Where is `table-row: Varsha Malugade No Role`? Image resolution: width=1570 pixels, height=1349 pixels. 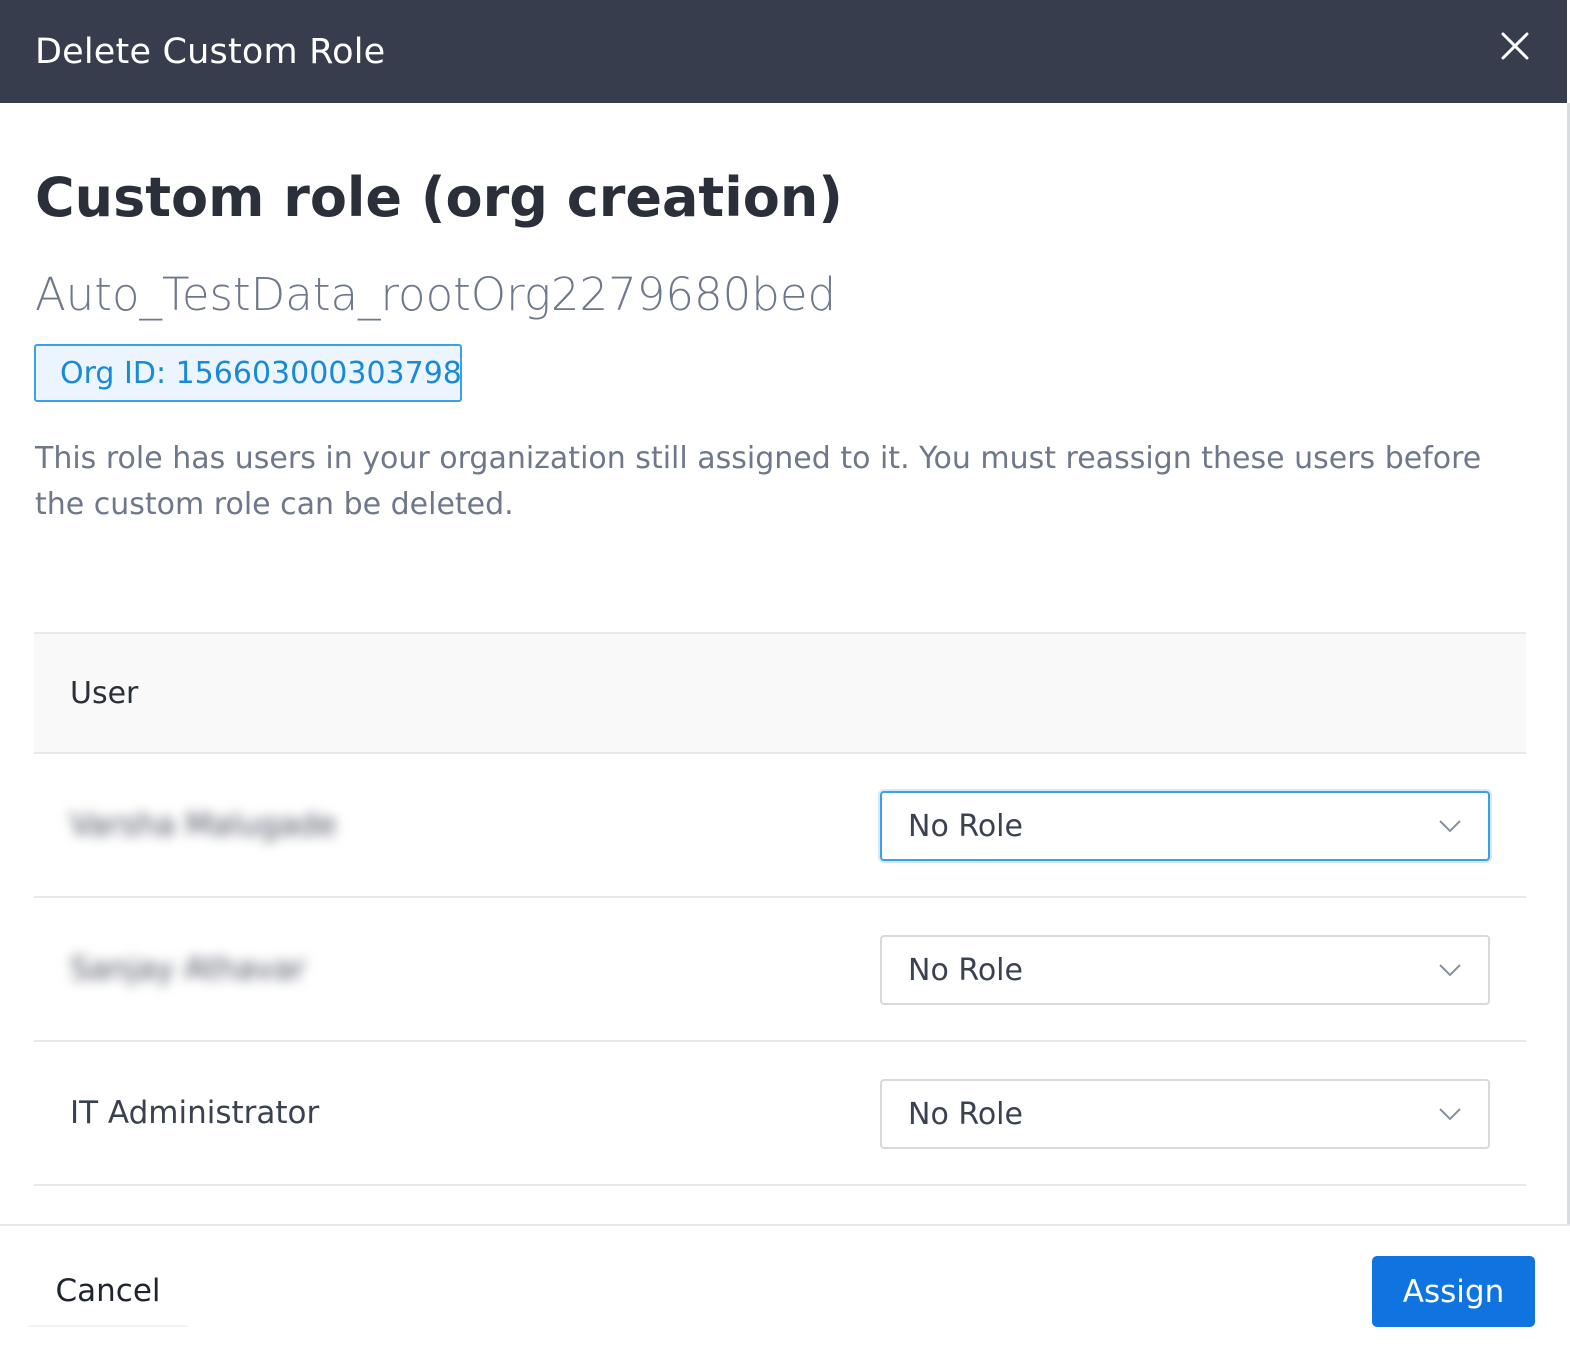
table-row: Varsha Malugade No Role is located at coordinates (780, 826).